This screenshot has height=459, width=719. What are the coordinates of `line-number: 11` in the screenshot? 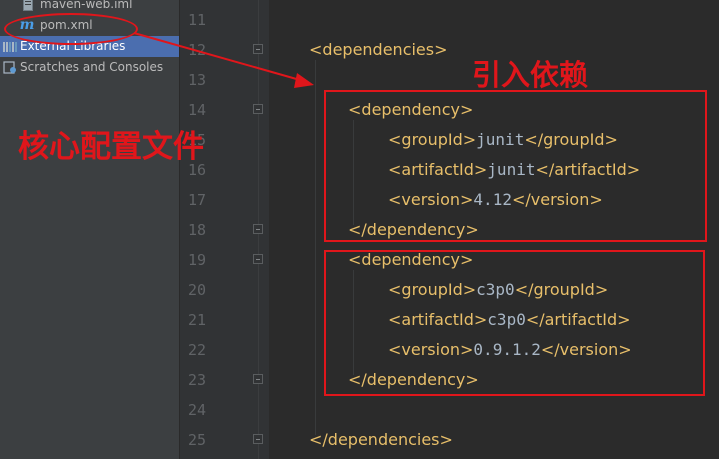 It's located at (196, 20).